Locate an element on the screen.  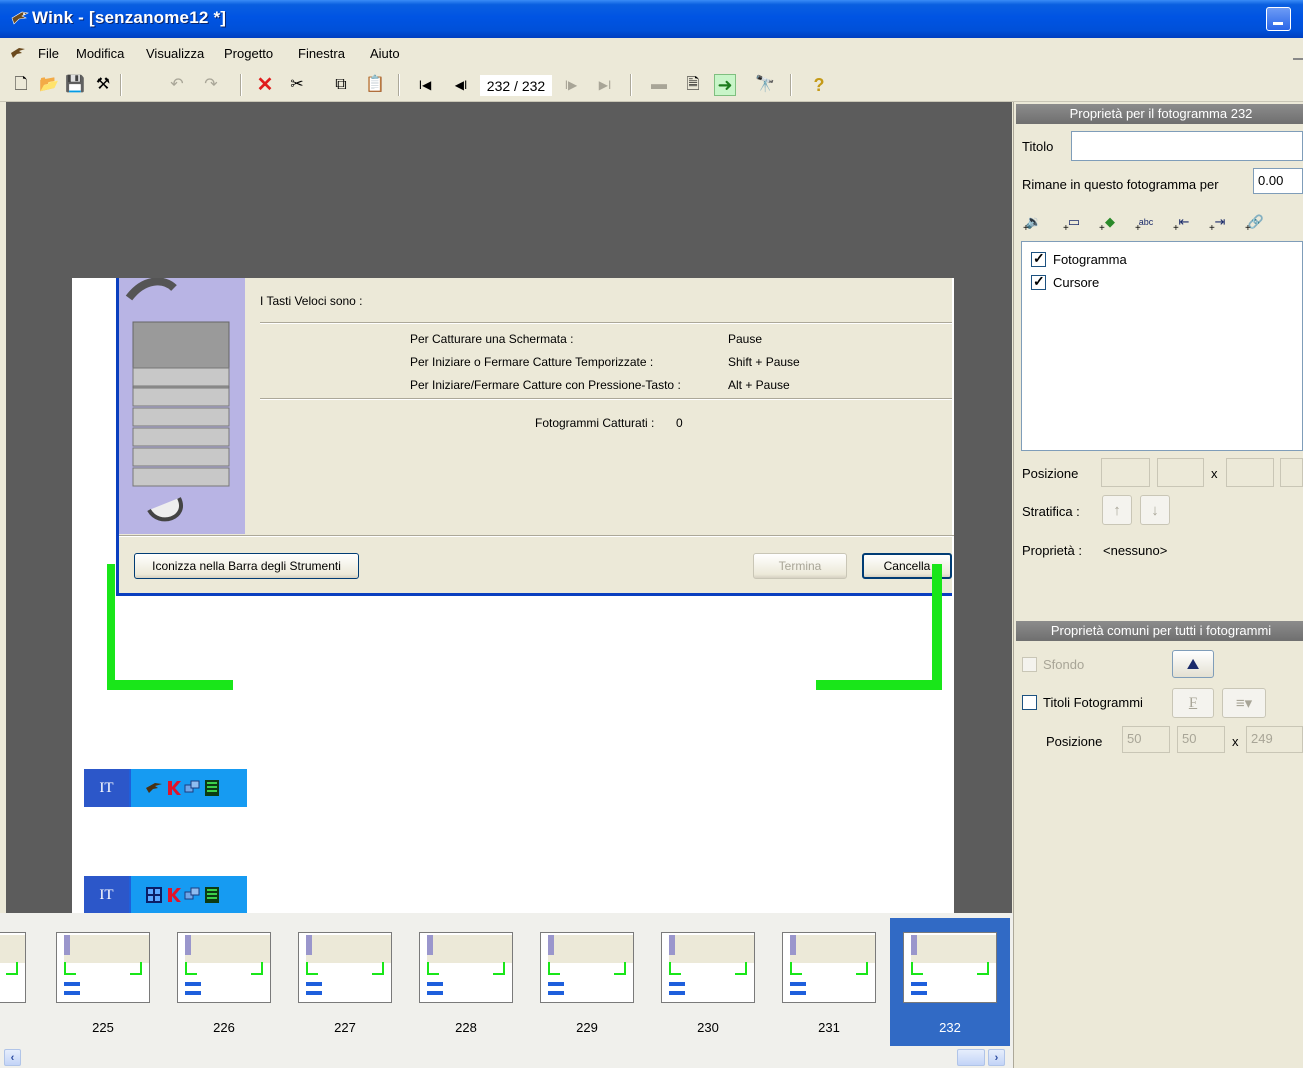
frame-view-icon: ▬ is located at coordinates (659, 85).